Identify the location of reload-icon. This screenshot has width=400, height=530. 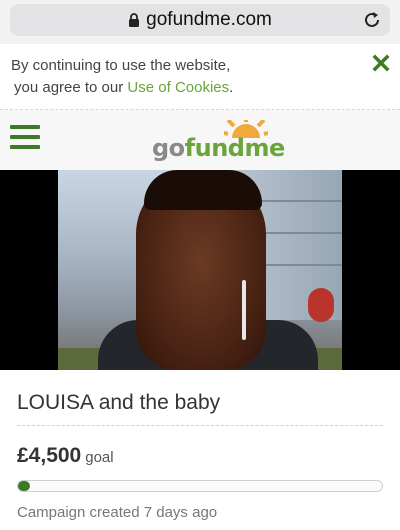
(372, 20).